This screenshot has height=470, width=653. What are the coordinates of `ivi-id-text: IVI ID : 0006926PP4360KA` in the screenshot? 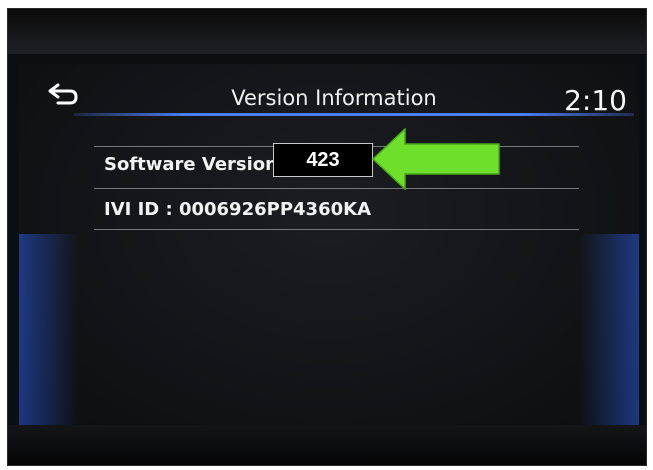 It's located at (237, 209).